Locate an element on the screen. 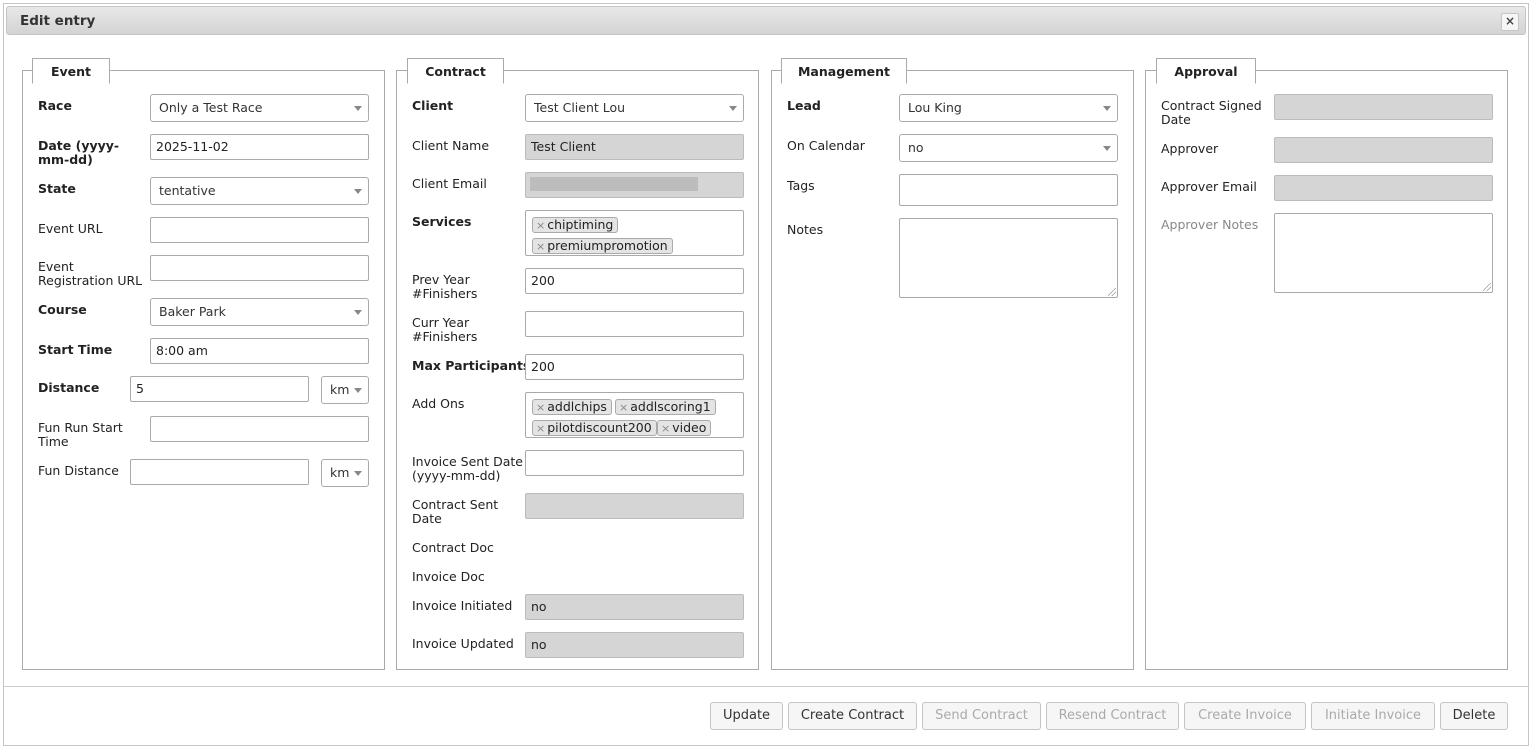 Image resolution: width=1532 pixels, height=748 pixels. service-tag-chiptiming: × chiptiming is located at coordinates (575, 225).